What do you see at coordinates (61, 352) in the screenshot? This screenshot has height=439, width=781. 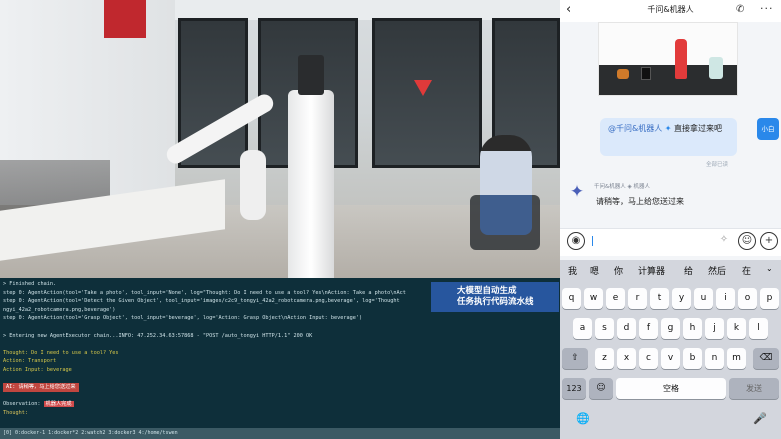 I see `terminal-thought-line: Thought: Do I need to use a tool? Yes` at bounding box center [61, 352].